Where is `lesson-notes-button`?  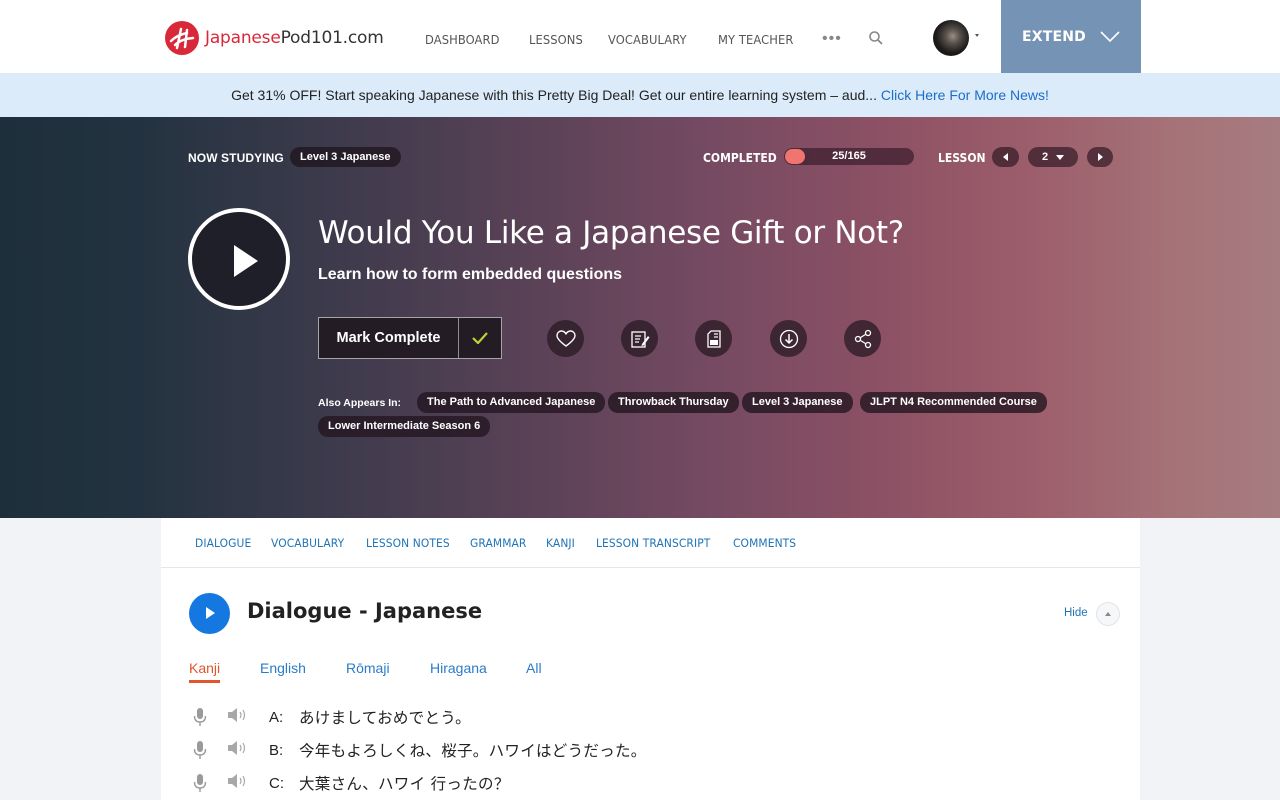
lesson-notes-button is located at coordinates (639, 338).